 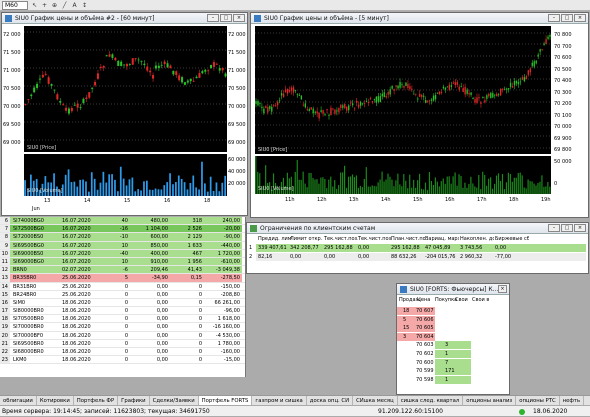 I want to click on text-icon: A, so click(x=74, y=5).